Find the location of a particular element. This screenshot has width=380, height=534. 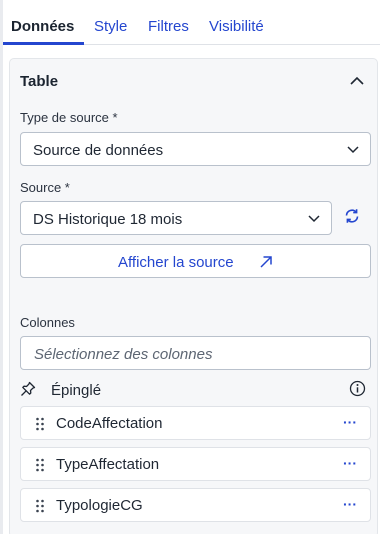

column-name: TypologieCG is located at coordinates (99, 505).